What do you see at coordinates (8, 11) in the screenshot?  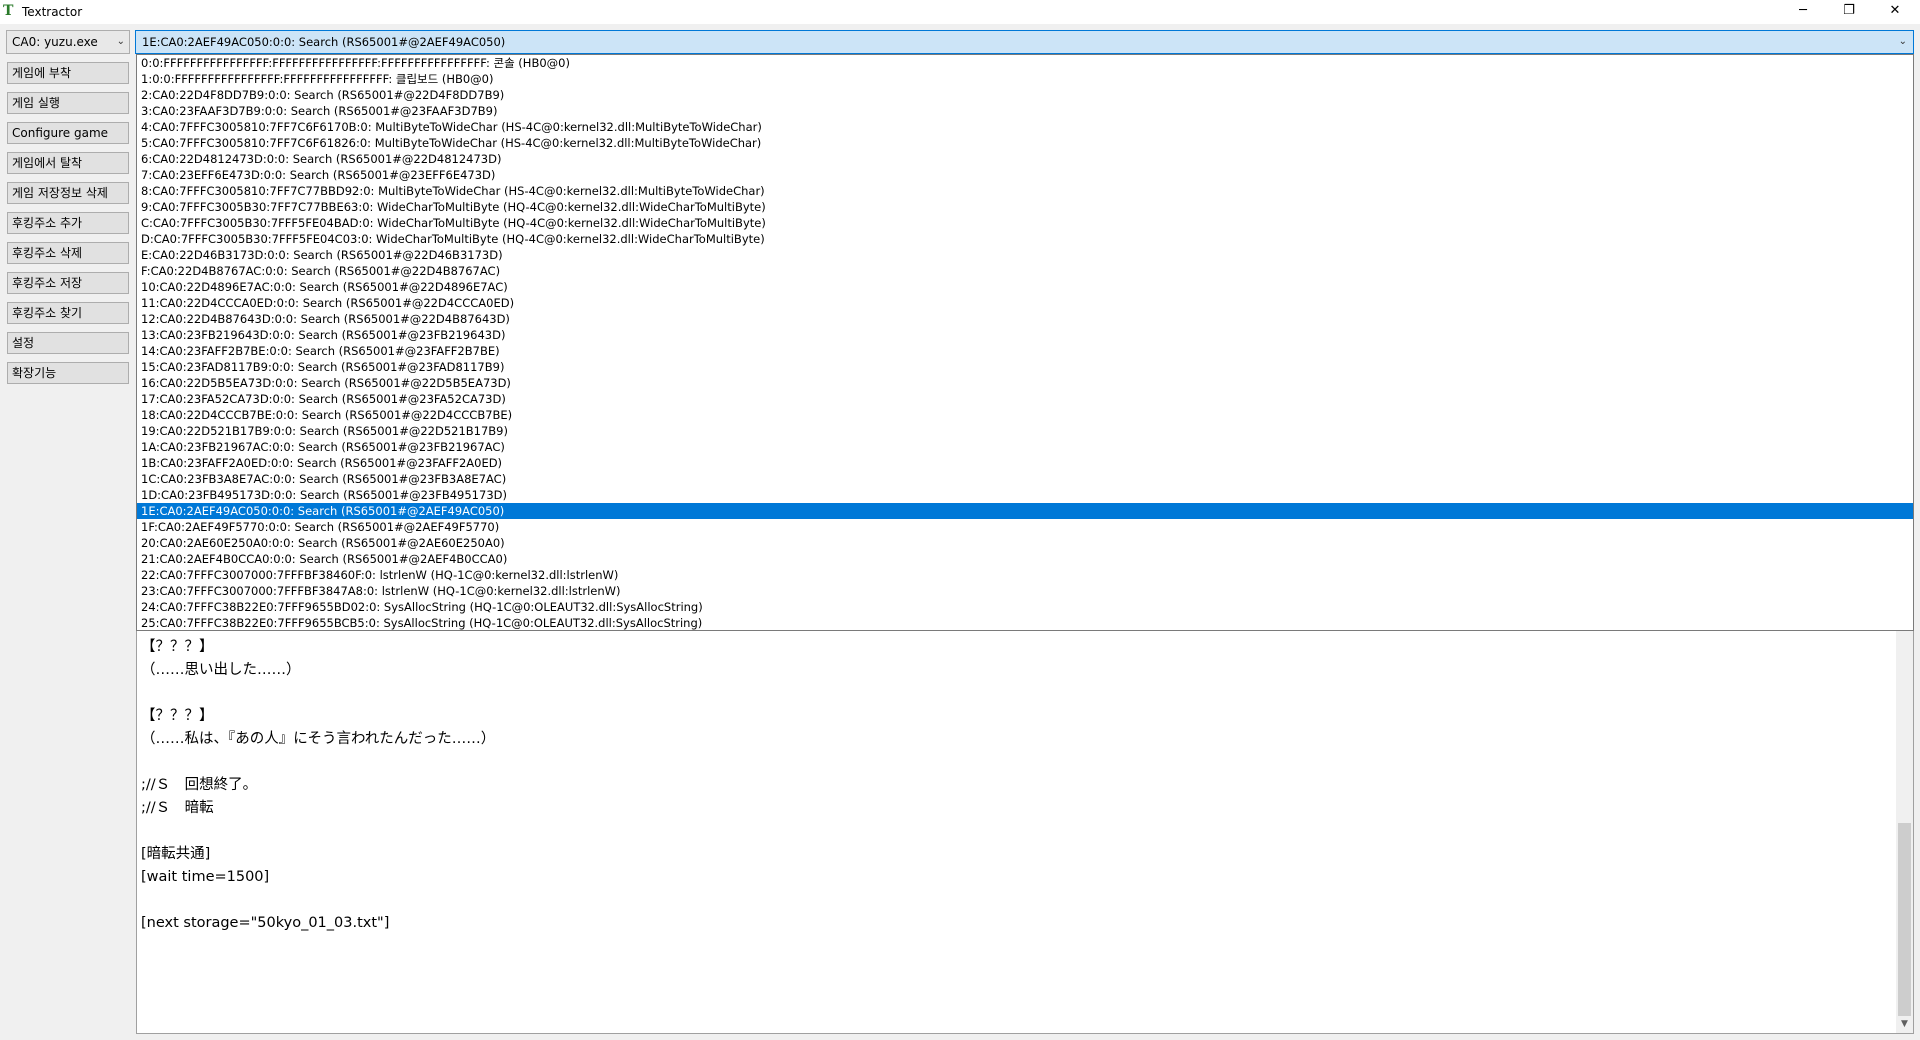 I see `textractor-app-icon: T` at bounding box center [8, 11].